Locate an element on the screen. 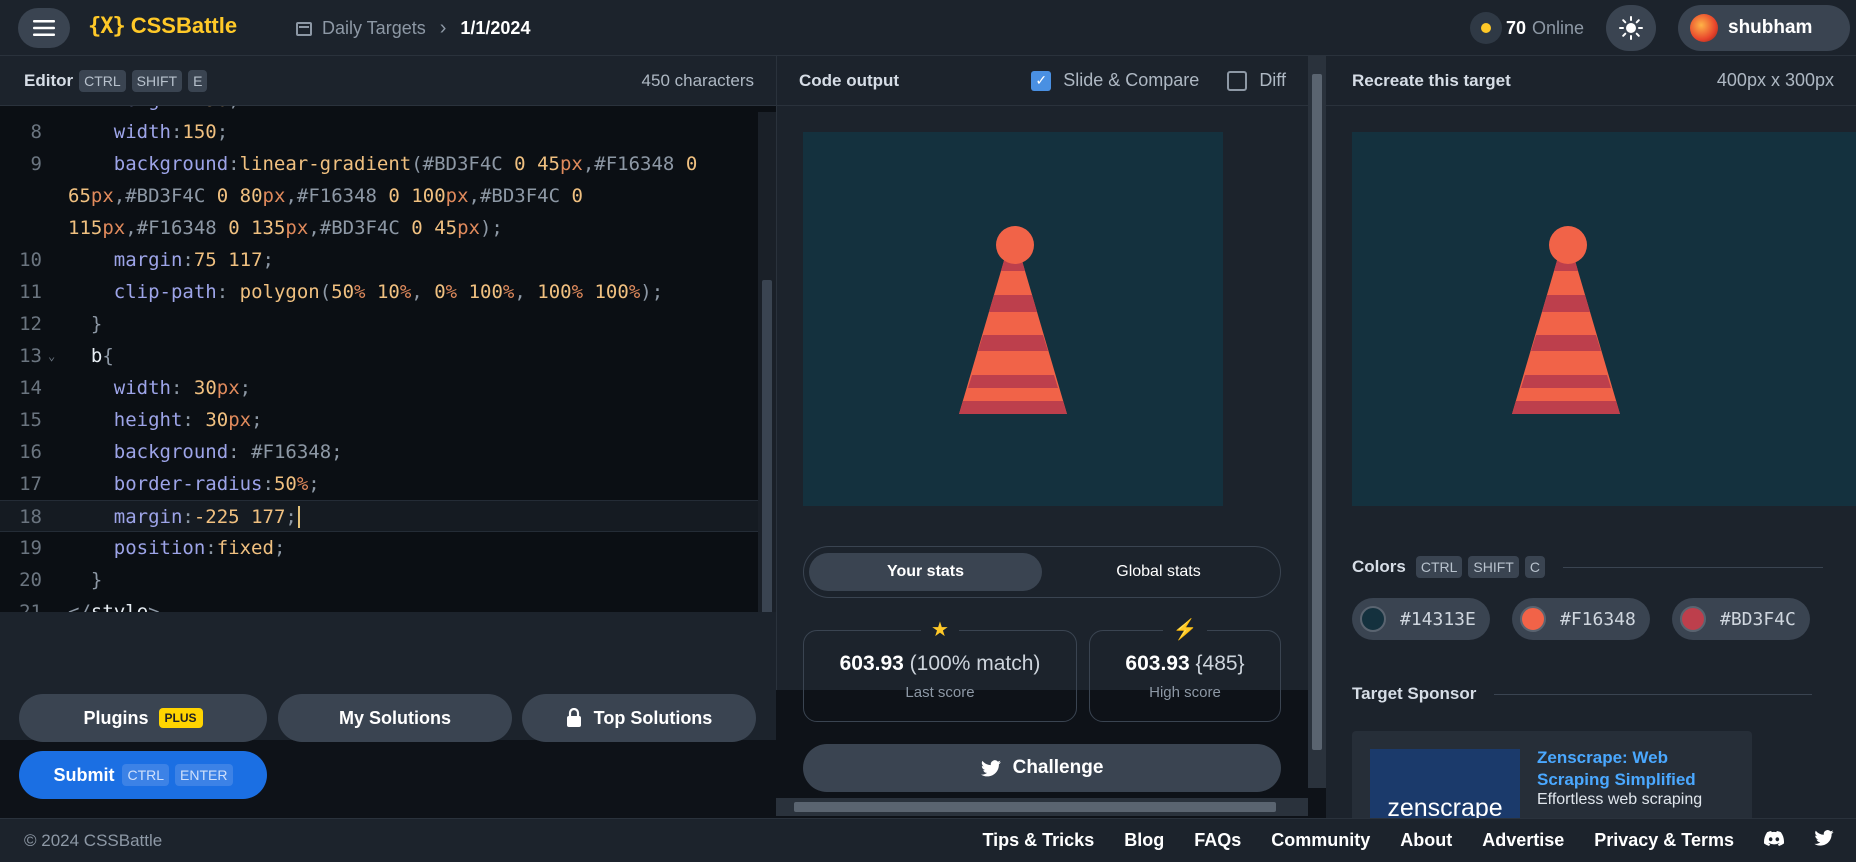 The height and width of the screenshot is (862, 1856). code-line: 18 margin:-225 177; is located at coordinates (379, 516).